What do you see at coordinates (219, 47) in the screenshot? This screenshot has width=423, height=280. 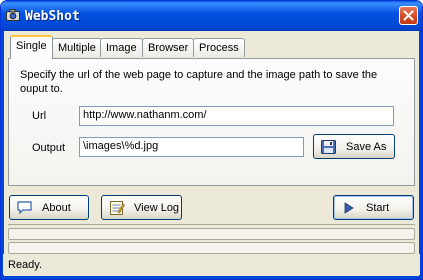 I see `tab-process: Process` at bounding box center [219, 47].